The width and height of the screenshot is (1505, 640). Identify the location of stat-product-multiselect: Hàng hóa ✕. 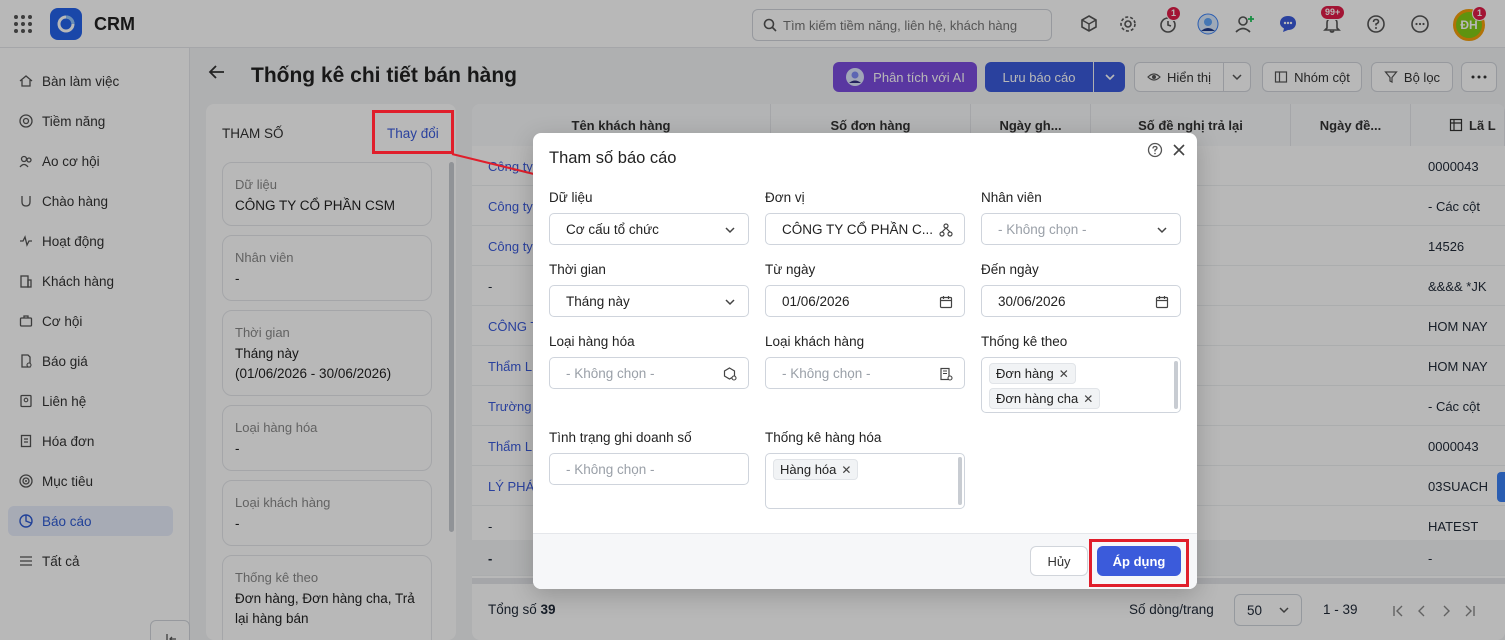
(865, 481).